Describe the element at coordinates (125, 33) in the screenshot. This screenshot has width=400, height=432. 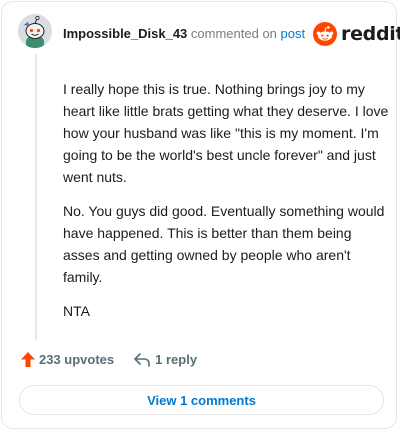
I see `username: Impossible_Disk_43` at that location.